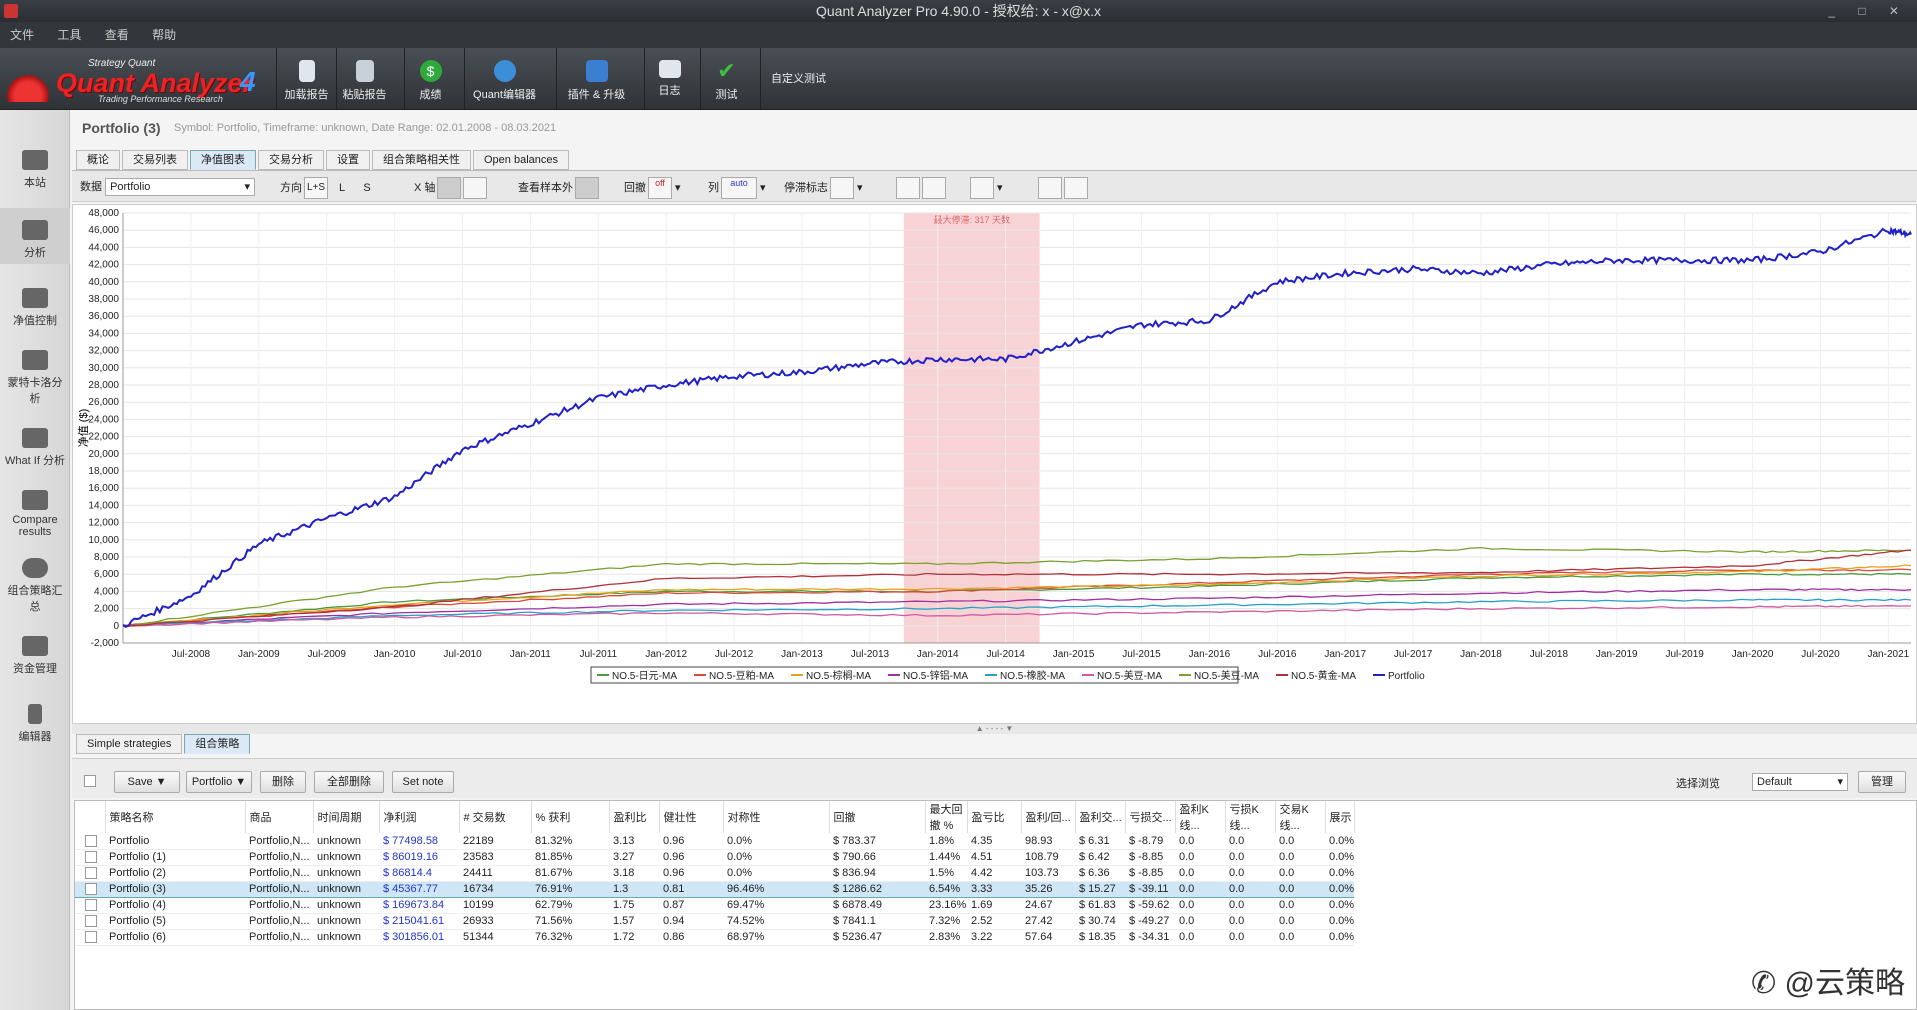 This screenshot has width=1917, height=1010. I want to click on log-button: 日志, so click(669, 79).